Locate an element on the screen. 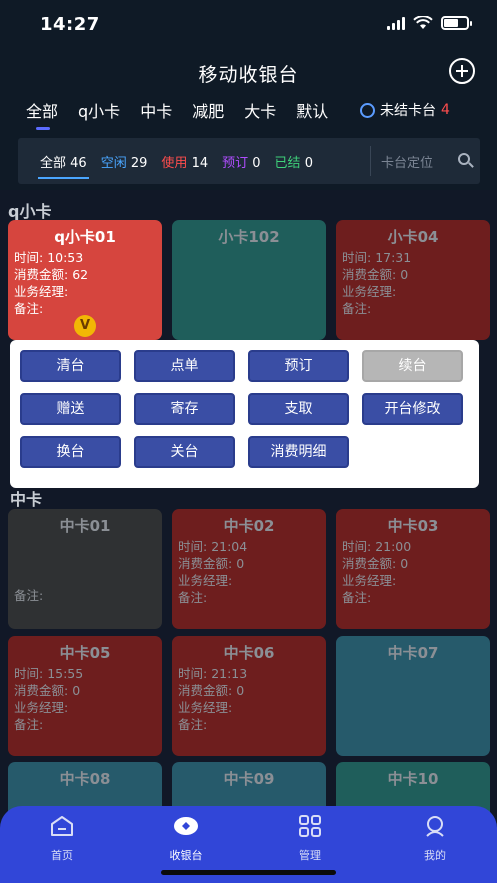  consumption-detail-button: 消费明细 is located at coordinates (298, 452).